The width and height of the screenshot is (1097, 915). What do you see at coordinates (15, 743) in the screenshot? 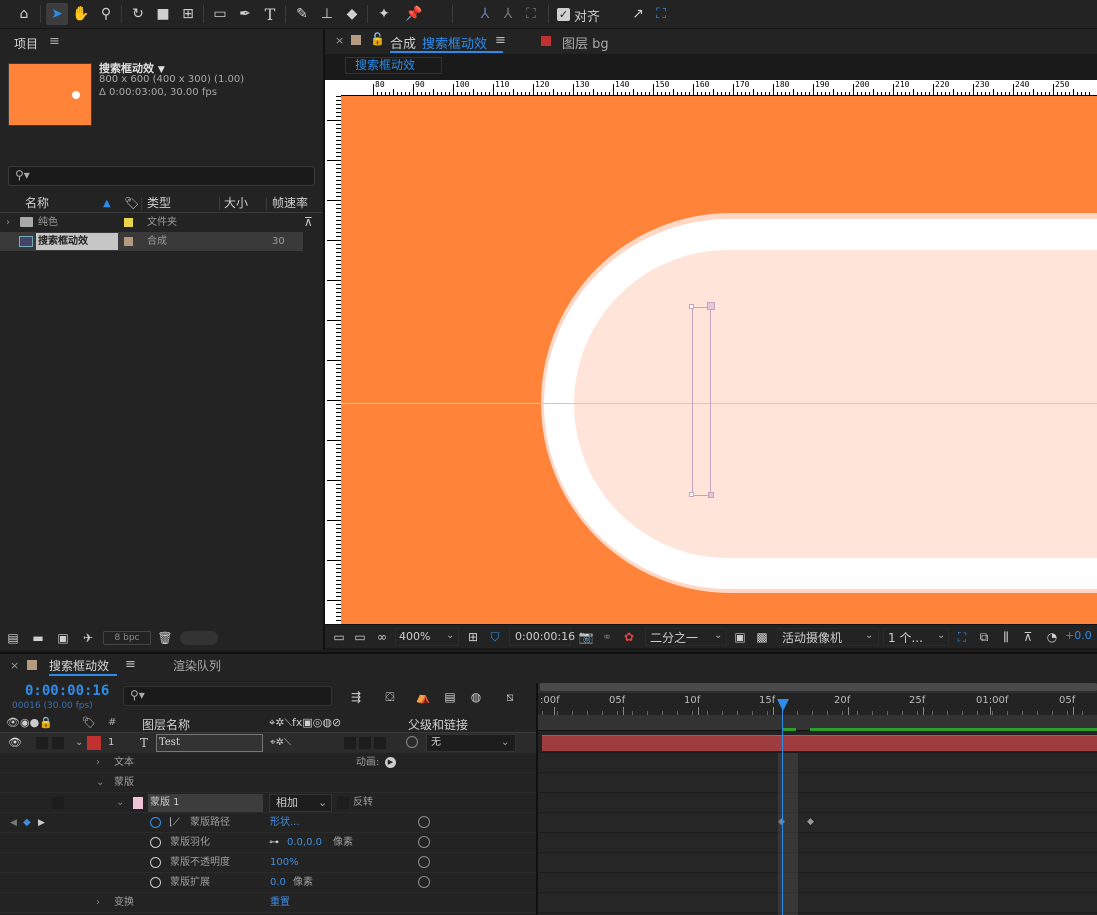
I see `eye-icon: 👁` at bounding box center [15, 743].